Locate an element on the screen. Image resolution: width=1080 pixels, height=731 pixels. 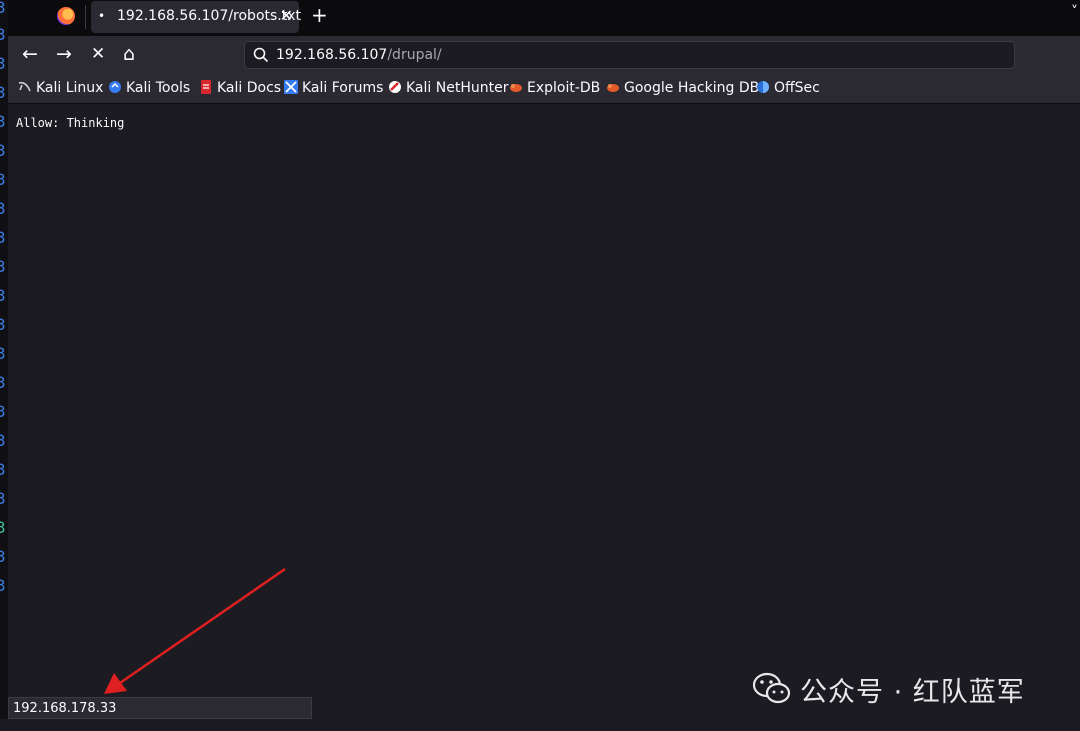
bookmark-exploit-db: Exploit-DB is located at coordinates (554, 88).